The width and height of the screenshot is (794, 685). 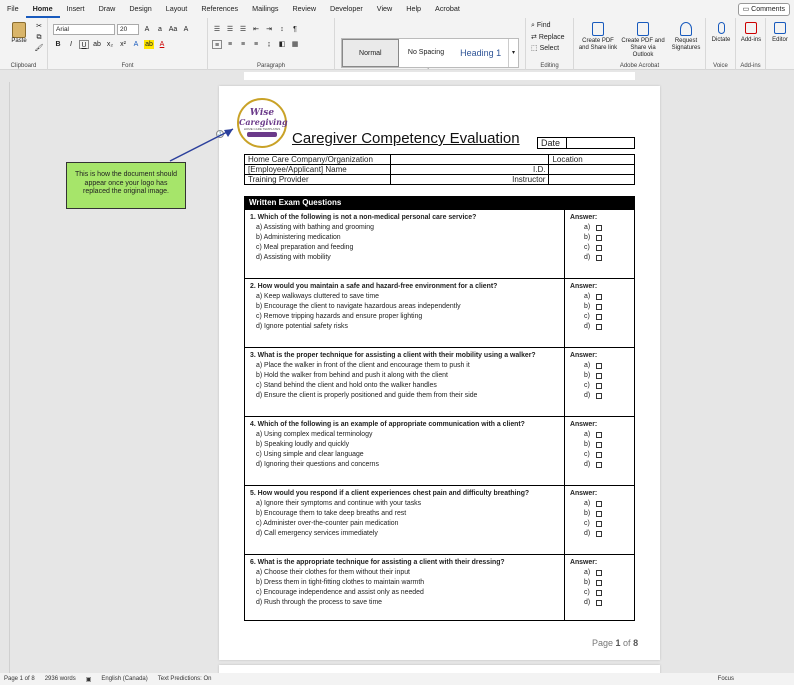 What do you see at coordinates (123, 44) in the screenshot?
I see `superscript-icon: x²` at bounding box center [123, 44].